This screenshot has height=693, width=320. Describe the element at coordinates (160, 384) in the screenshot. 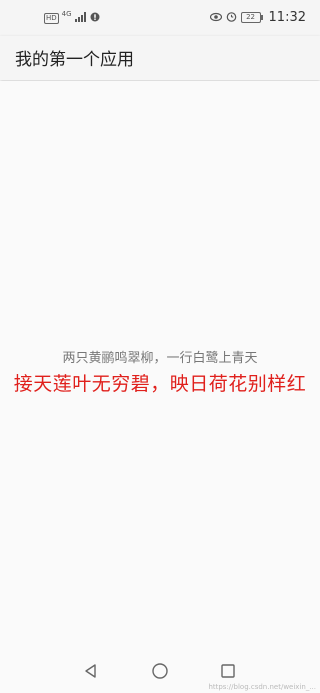

I see `poem-line-2: 接天莲叶无穷碧，映日荷花别样红` at that location.